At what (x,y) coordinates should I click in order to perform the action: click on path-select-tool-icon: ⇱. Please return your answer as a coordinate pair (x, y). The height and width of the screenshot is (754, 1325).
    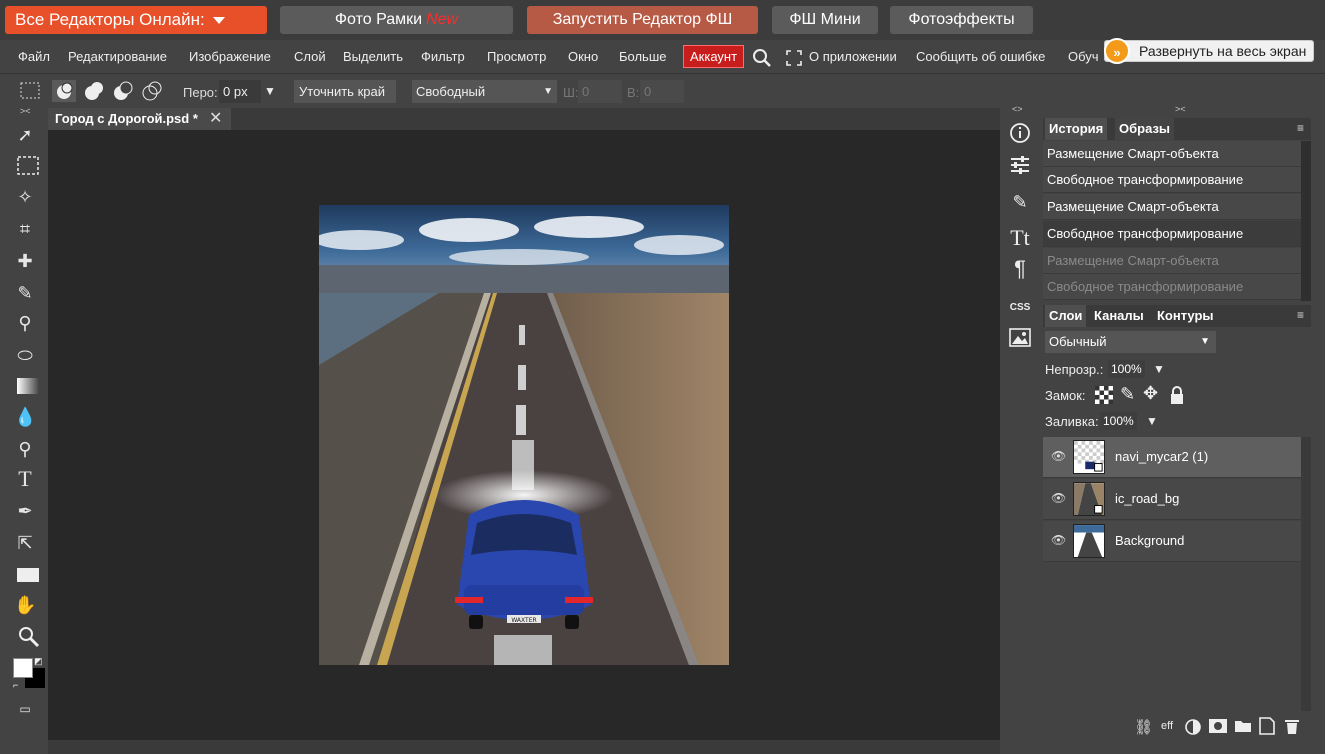
    Looking at the image, I should click on (25, 543).